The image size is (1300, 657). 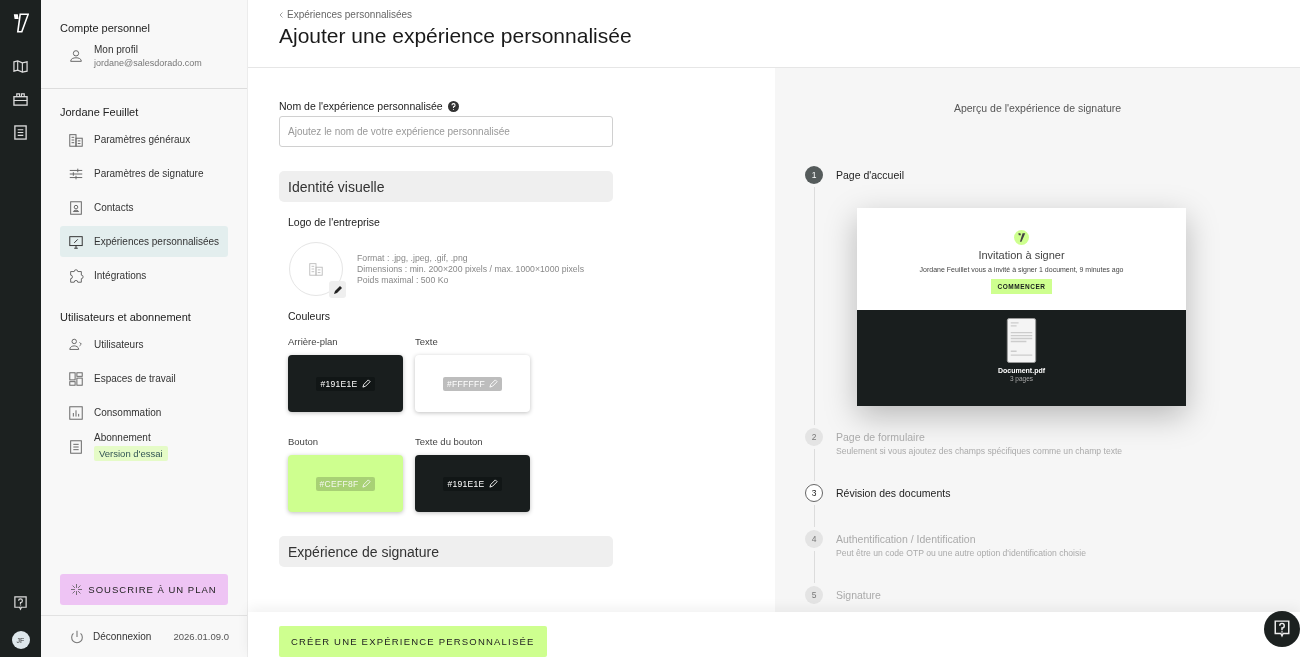 What do you see at coordinates (870, 175) in the screenshot?
I see `step-title: Page d'accueil` at bounding box center [870, 175].